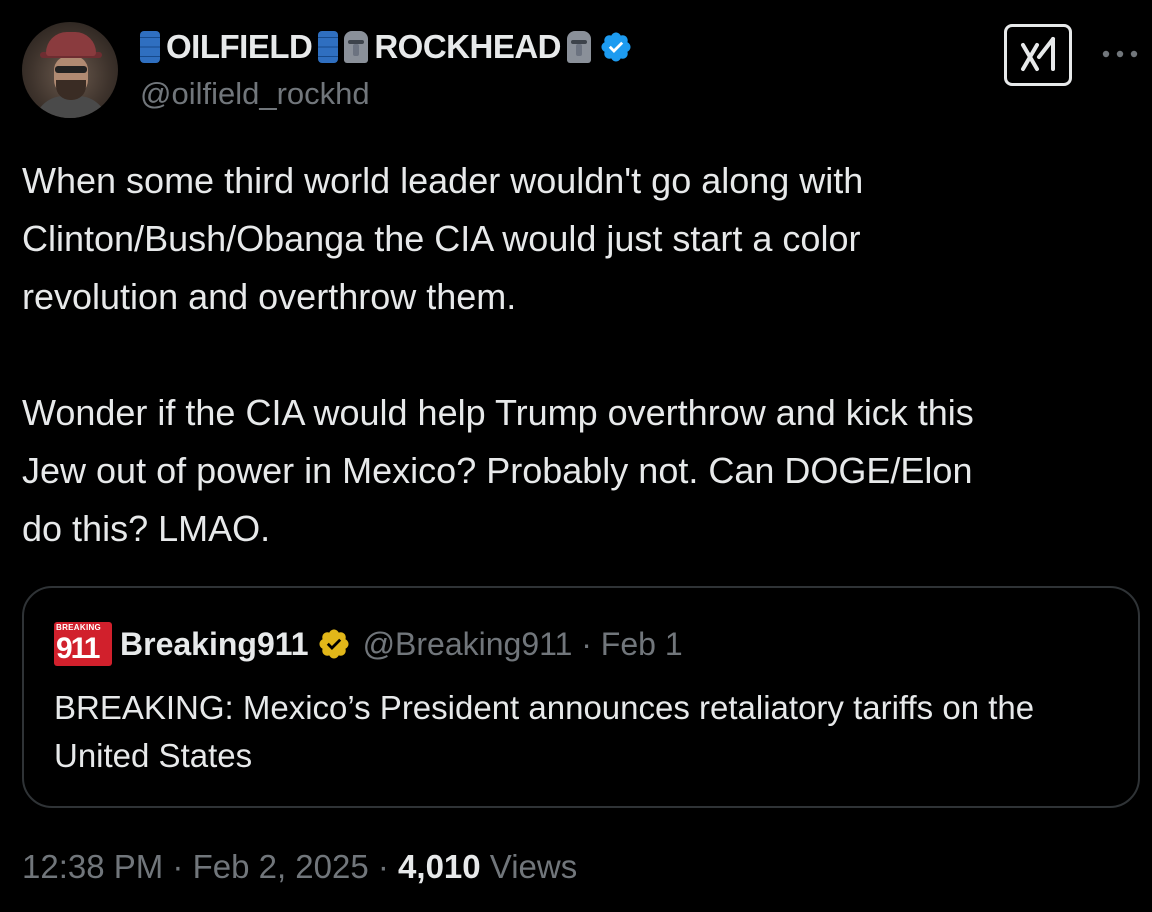 This screenshot has width=1152, height=912. What do you see at coordinates (439, 866) in the screenshot?
I see `views-count: 4,010` at bounding box center [439, 866].